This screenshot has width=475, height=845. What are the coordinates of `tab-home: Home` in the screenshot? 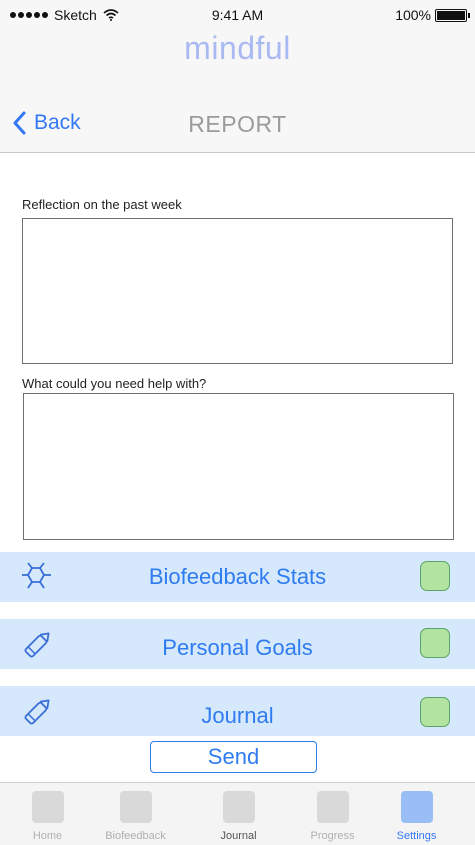 It's located at (47, 814).